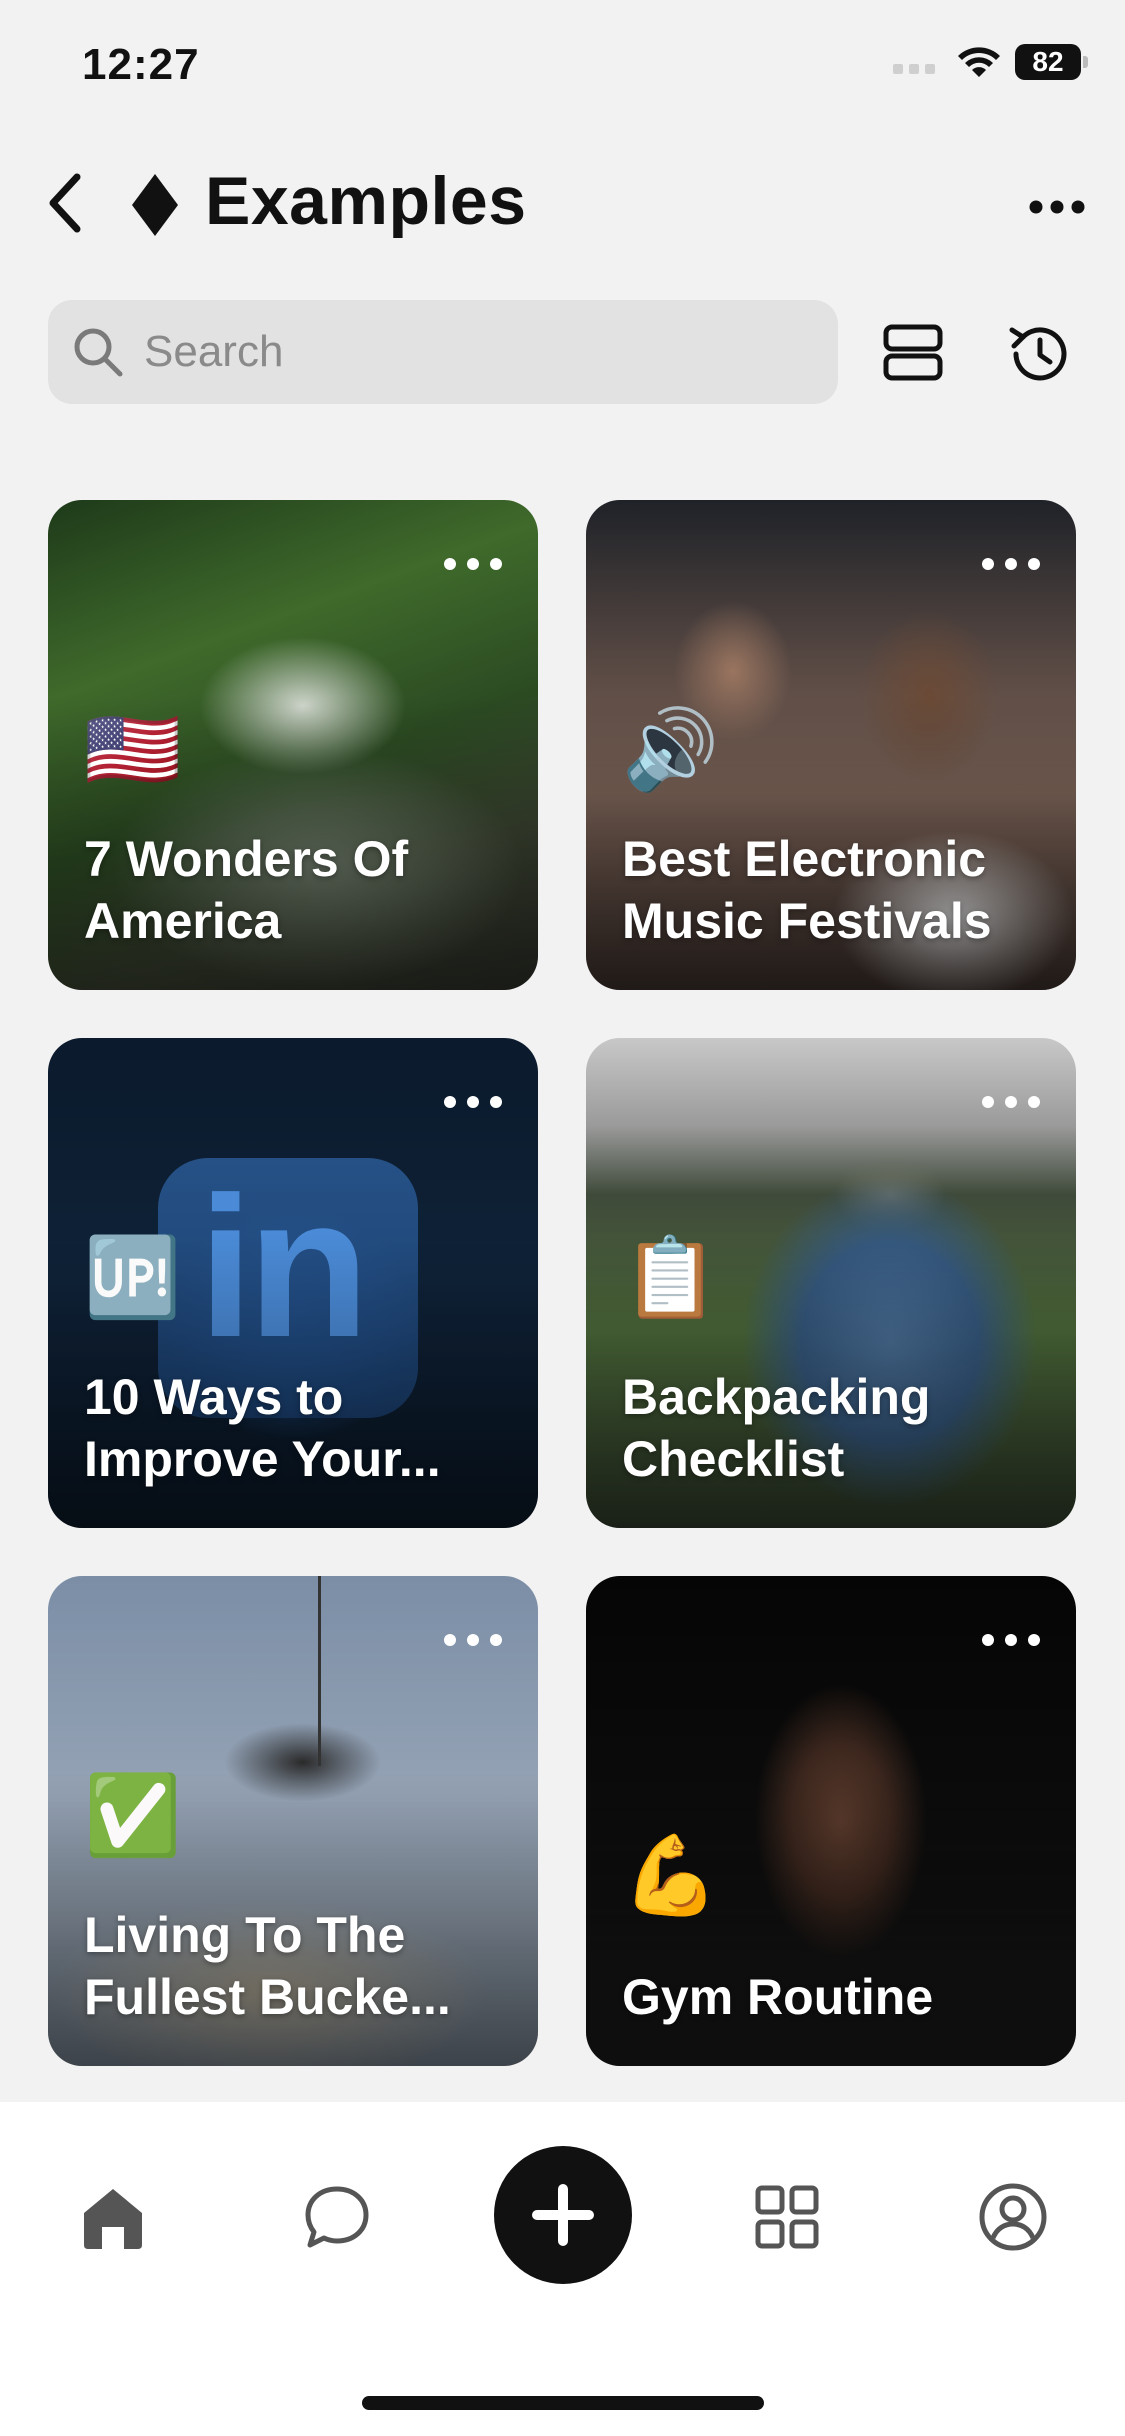  I want to click on example-card: 📋 Backpacking Checklist, so click(831, 1283).